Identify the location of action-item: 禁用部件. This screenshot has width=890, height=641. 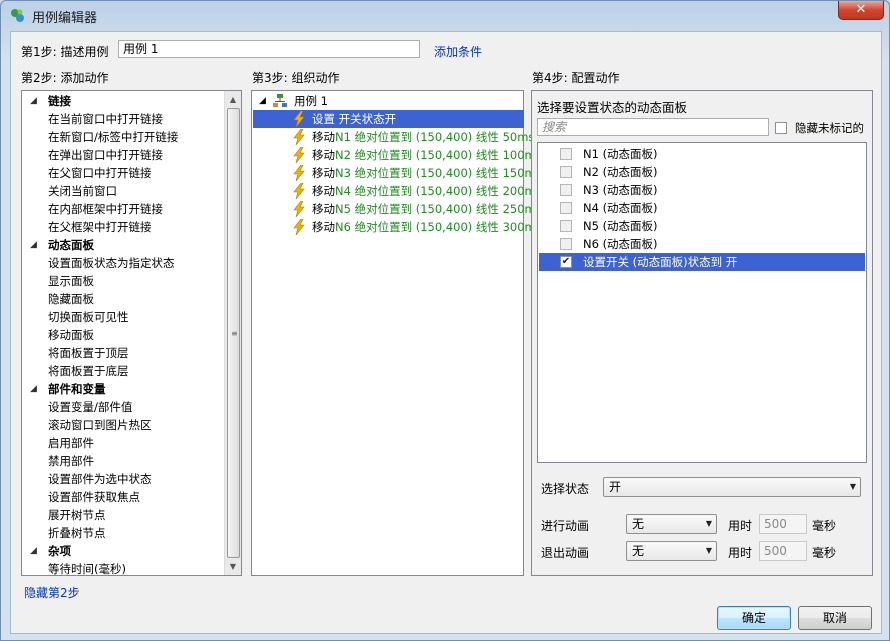
(122, 461).